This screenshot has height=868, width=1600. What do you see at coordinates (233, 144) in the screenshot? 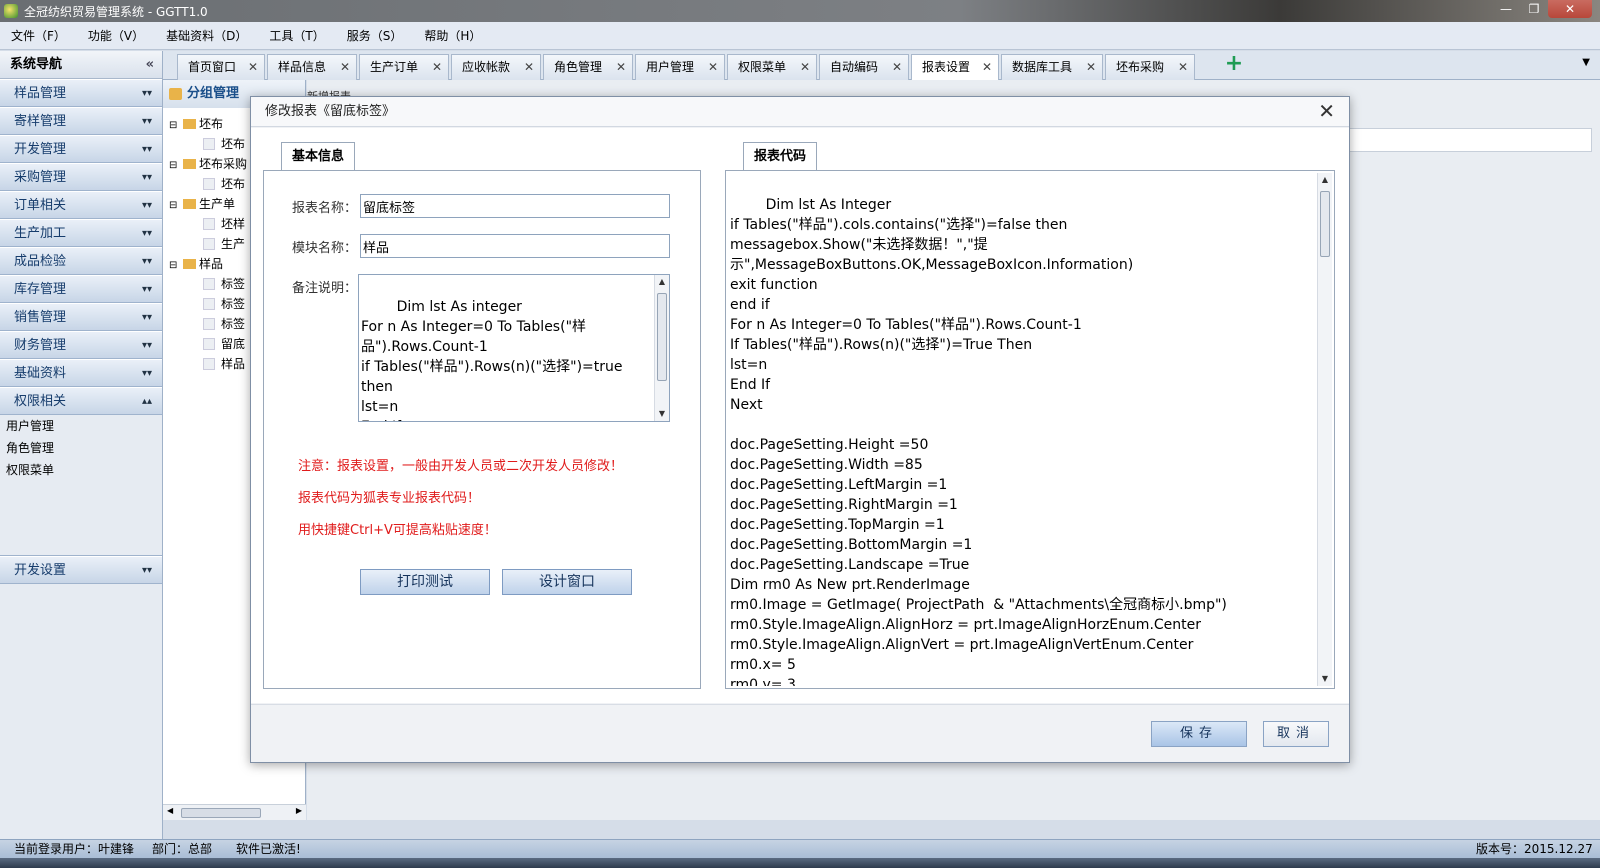
I see `tree-node-label: 坯布` at bounding box center [233, 144].